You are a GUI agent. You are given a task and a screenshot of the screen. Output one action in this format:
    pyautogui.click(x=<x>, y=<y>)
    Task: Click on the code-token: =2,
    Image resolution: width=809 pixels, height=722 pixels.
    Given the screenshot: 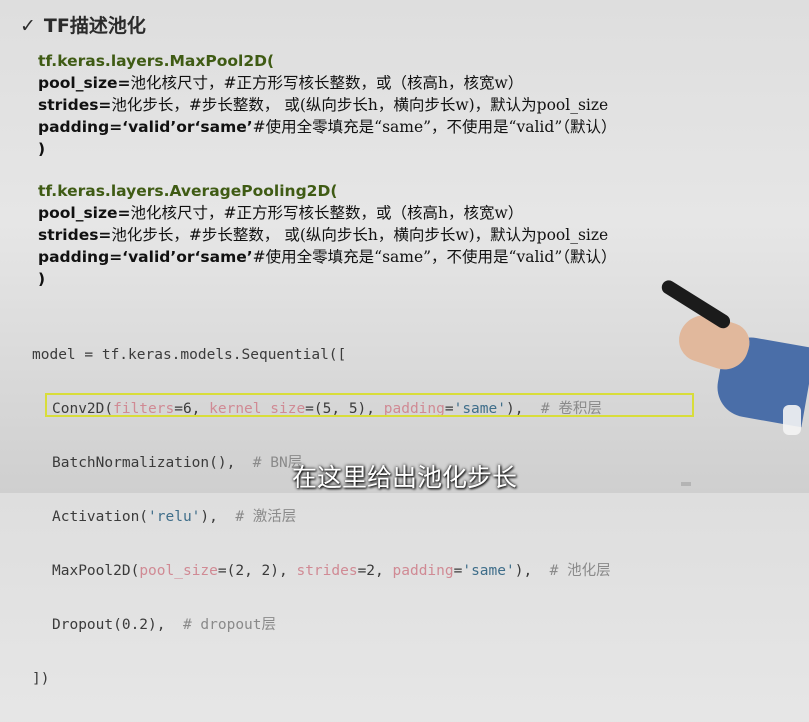 What is the action you would take?
    pyautogui.click(x=375, y=571)
    